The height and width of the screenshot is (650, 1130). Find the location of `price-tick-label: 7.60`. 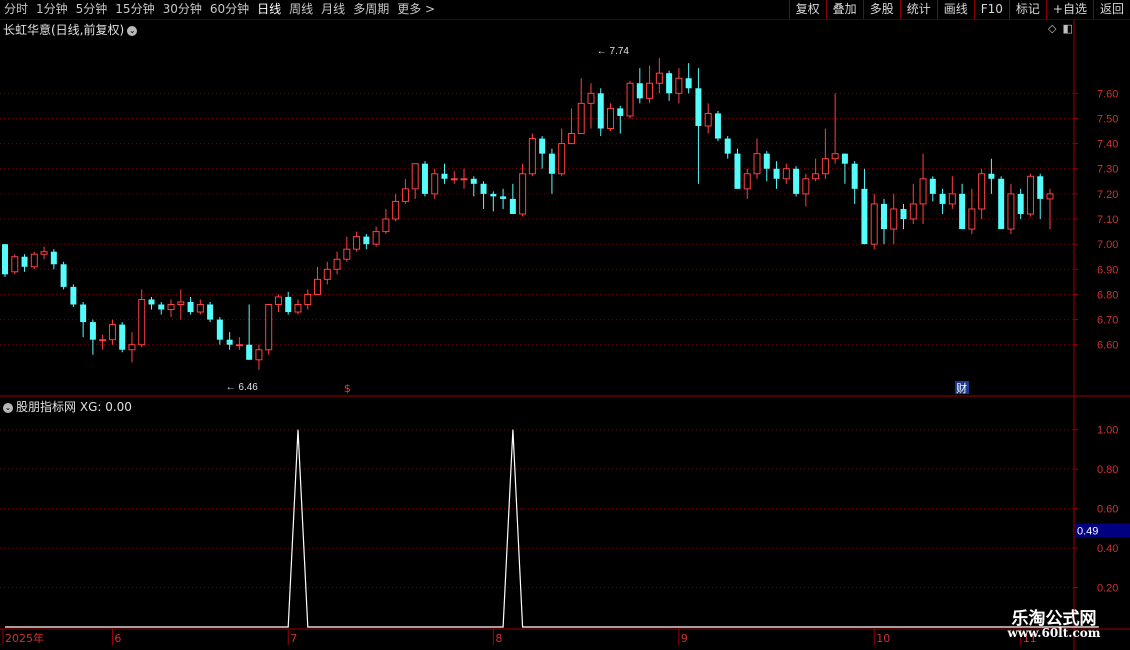

price-tick-label: 7.60 is located at coordinates (1107, 94).